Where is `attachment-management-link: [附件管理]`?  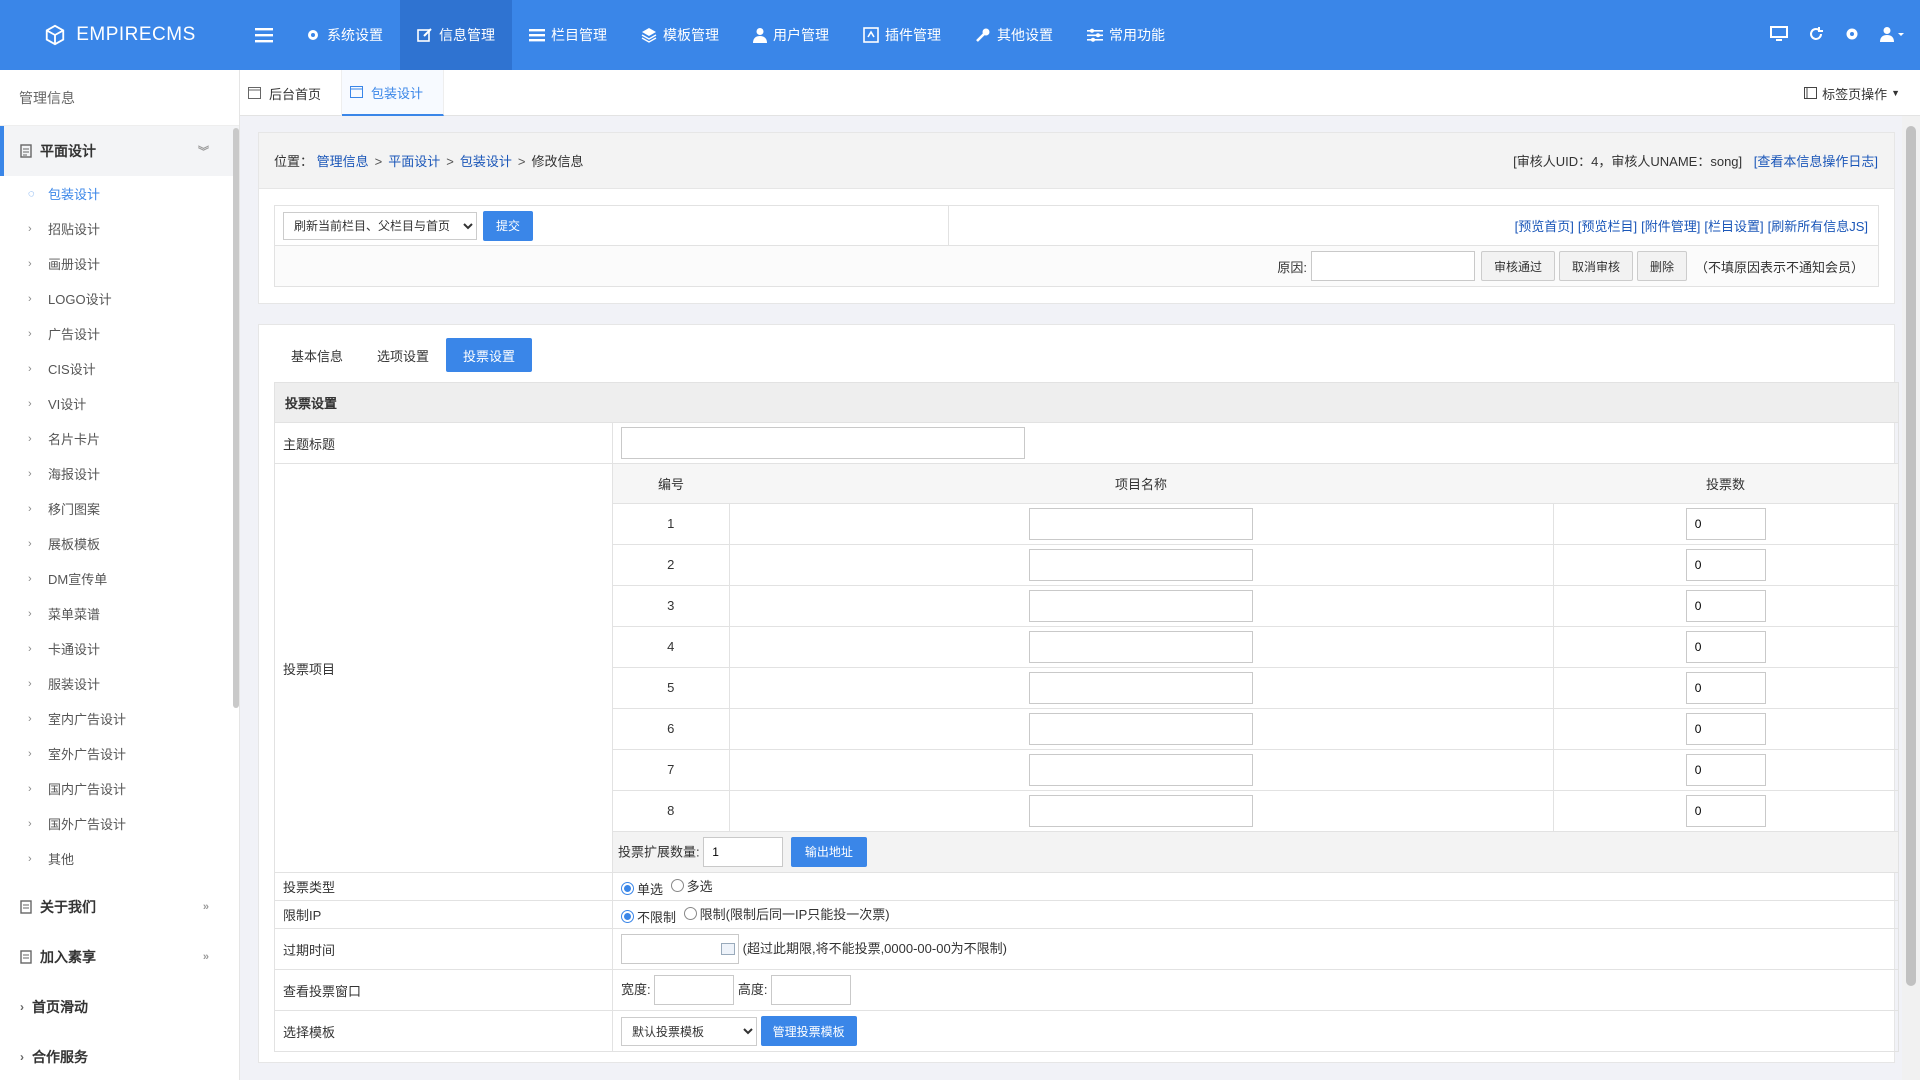 attachment-management-link: [附件管理] is located at coordinates (1670, 225).